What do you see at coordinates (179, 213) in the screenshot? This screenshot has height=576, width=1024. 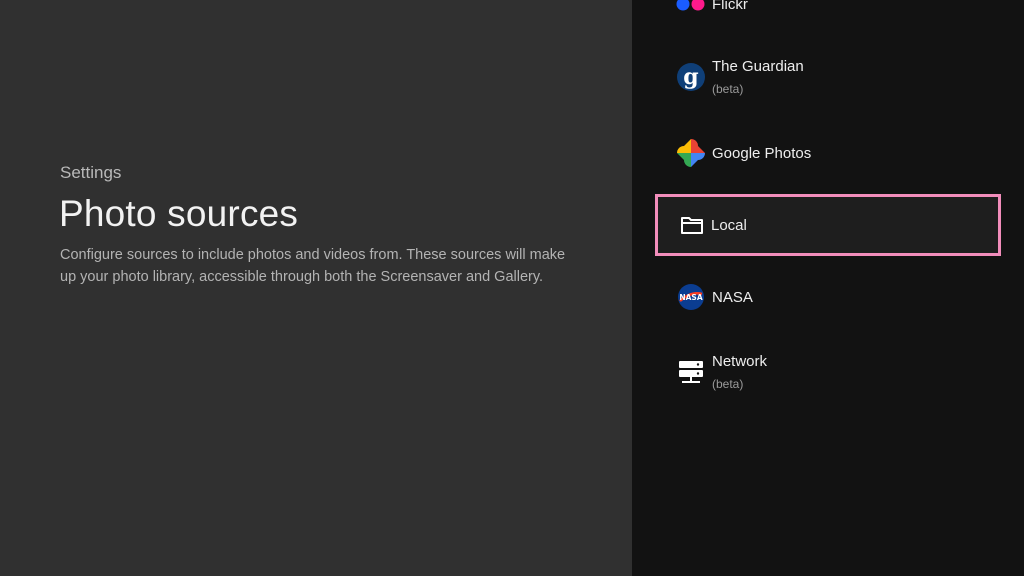 I see `page-title: Photo sources` at bounding box center [179, 213].